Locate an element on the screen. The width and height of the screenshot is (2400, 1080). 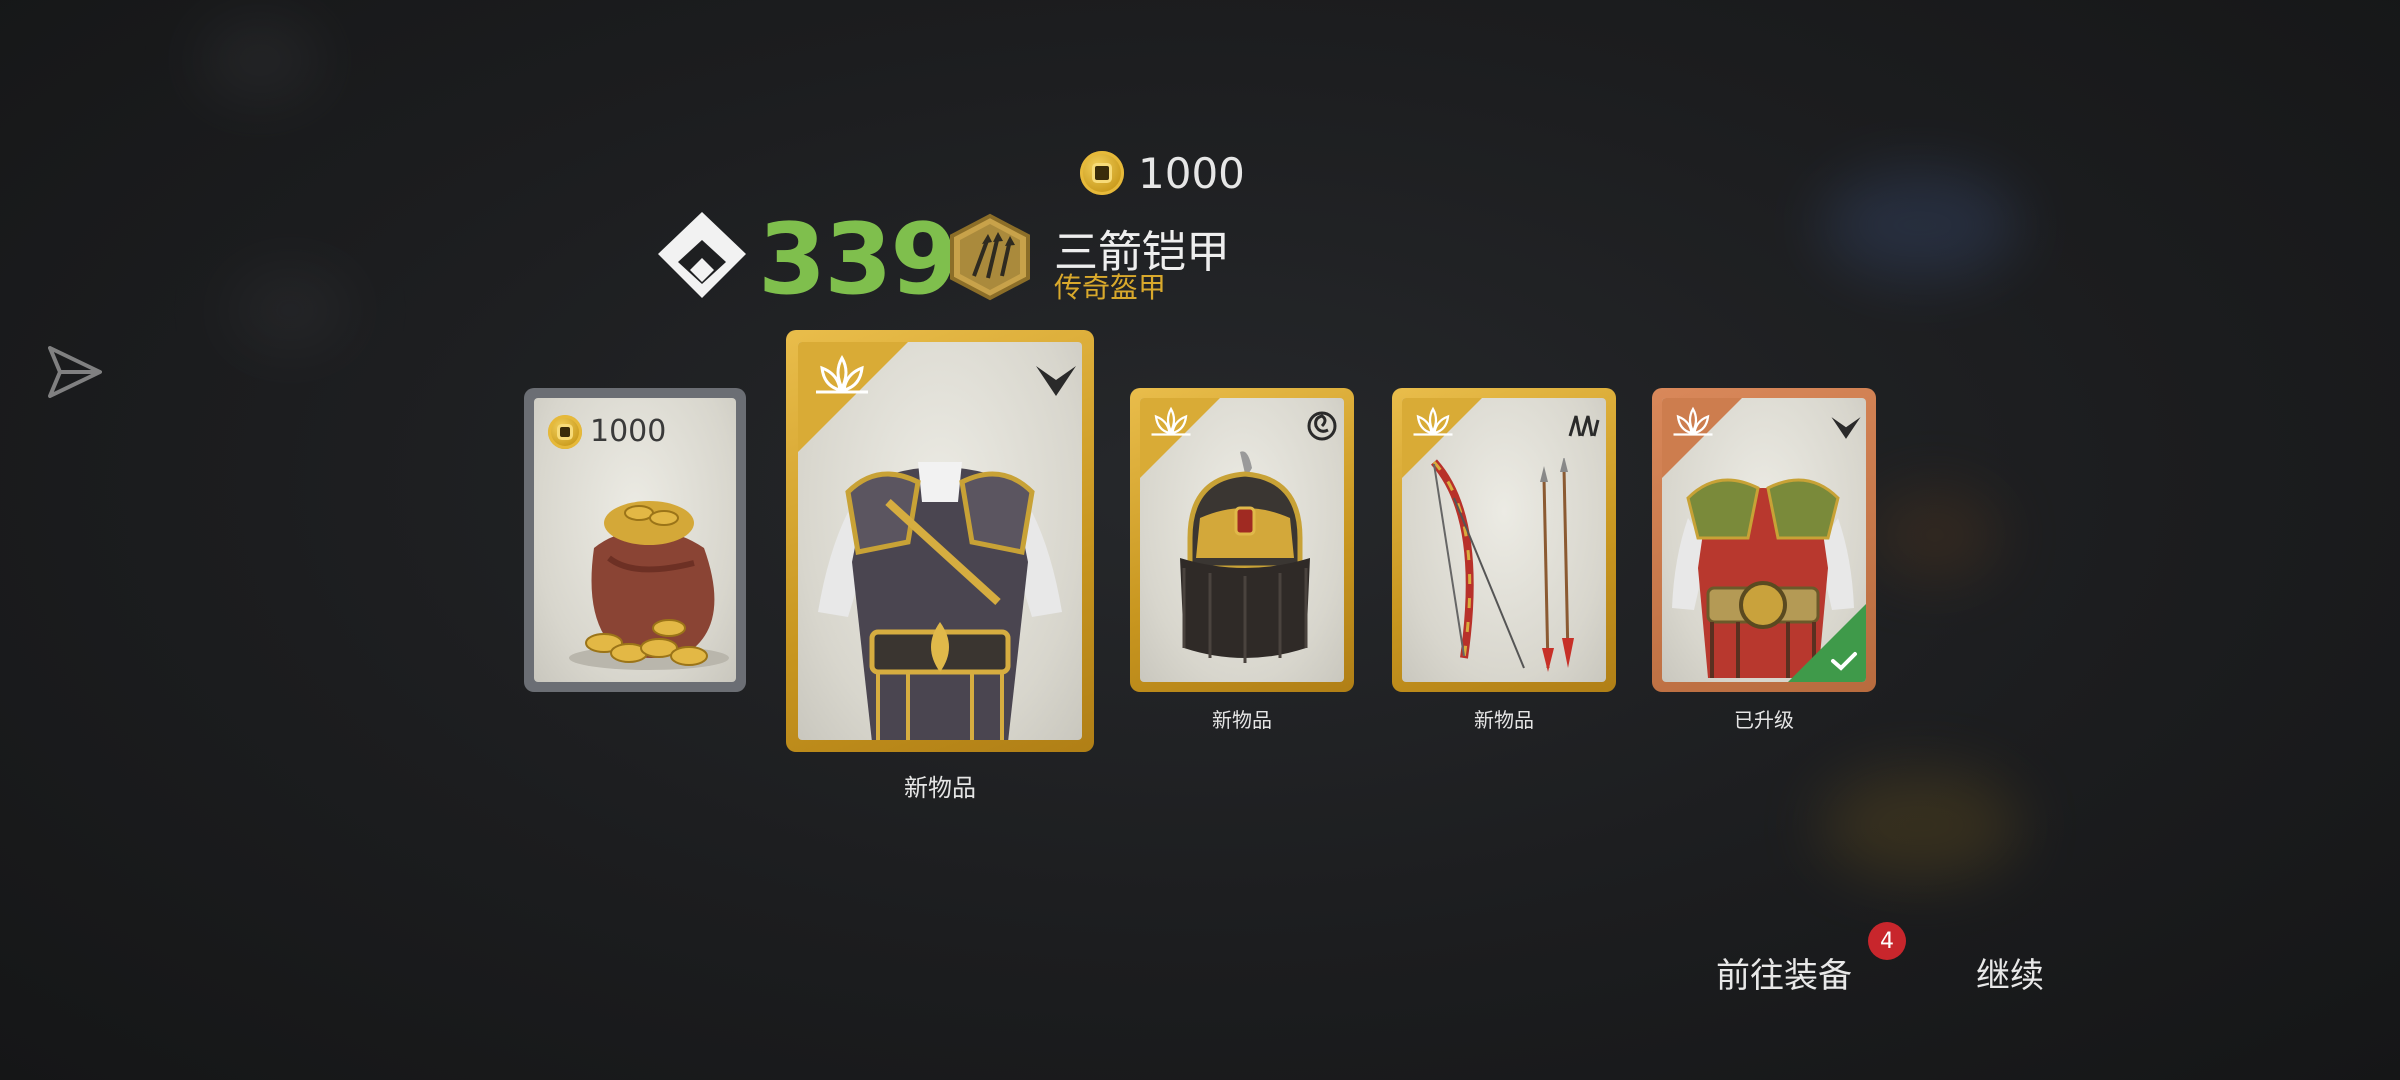
reward-card-bow is located at coordinates (1504, 540).